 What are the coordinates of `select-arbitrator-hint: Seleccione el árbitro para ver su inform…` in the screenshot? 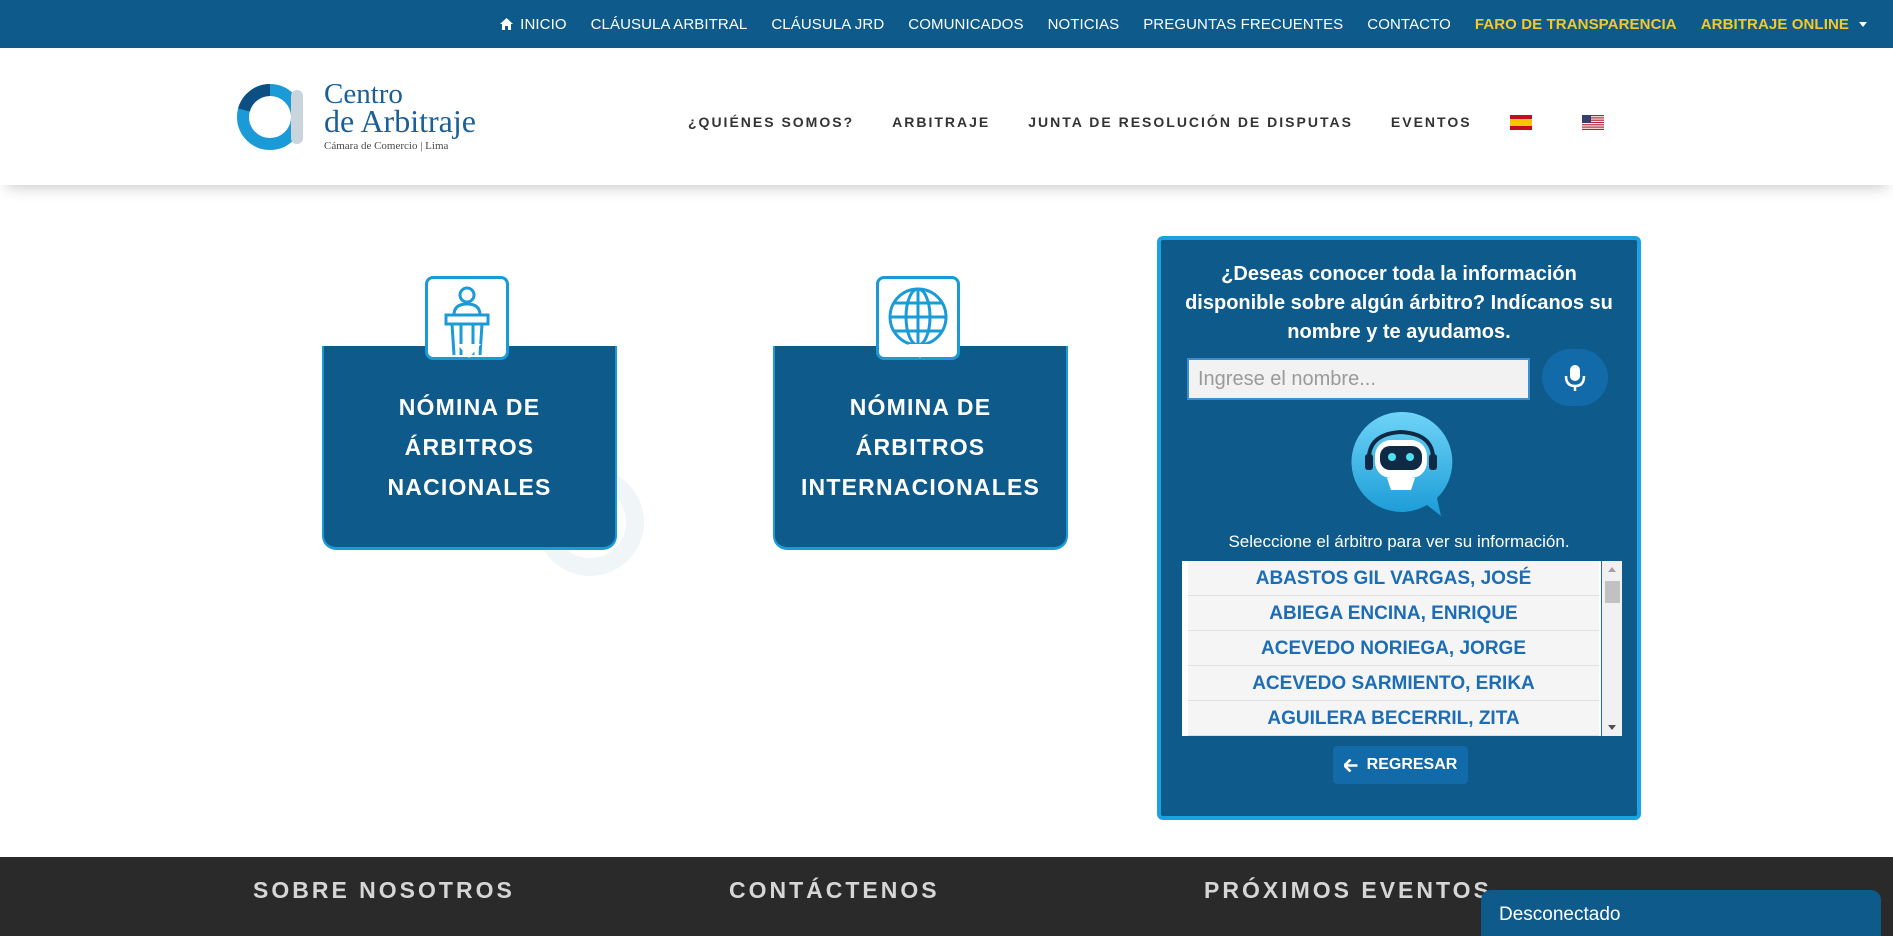 It's located at (1399, 541).